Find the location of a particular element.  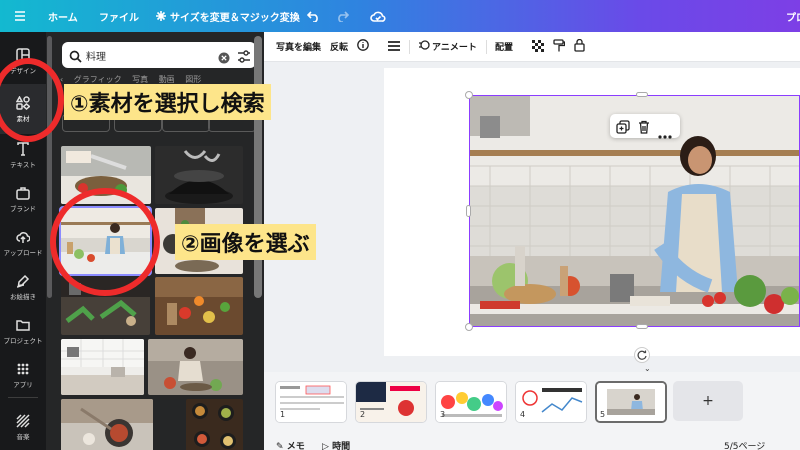

notes-button: ✎ メモ is located at coordinates (290, 444).